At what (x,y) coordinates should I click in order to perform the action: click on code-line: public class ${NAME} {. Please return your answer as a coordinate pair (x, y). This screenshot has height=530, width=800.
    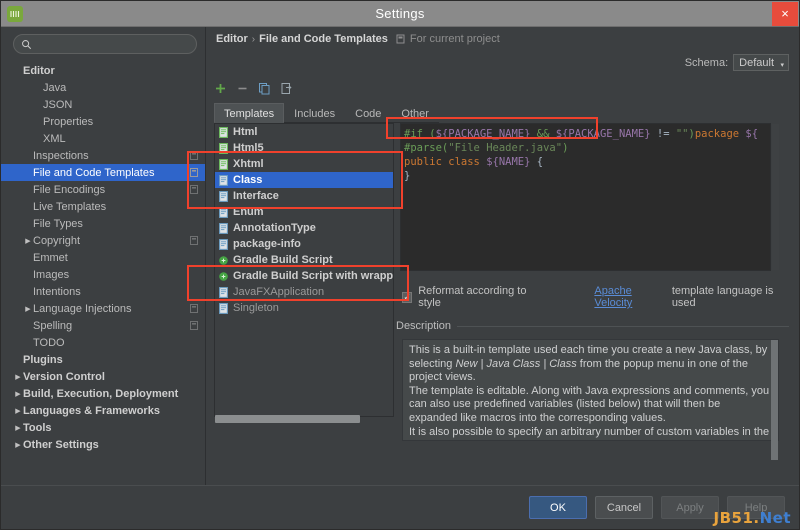
    Looking at the image, I should click on (587, 162).